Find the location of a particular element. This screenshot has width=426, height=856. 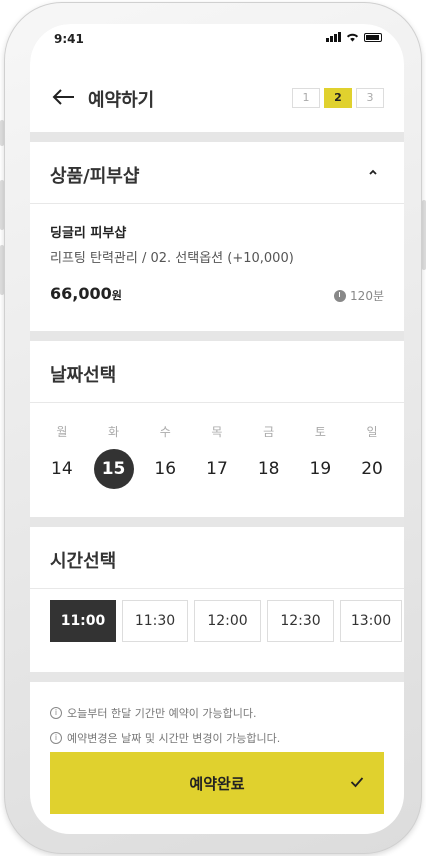

product-section-header: 상품/피부샵 is located at coordinates (217, 173).